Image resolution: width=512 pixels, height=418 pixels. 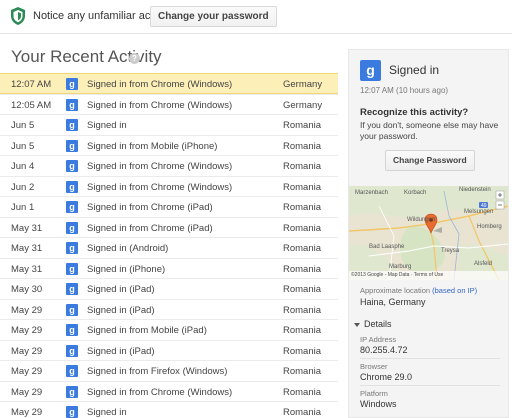 I want to click on activity-date: Jun 5, so click(x=23, y=125).